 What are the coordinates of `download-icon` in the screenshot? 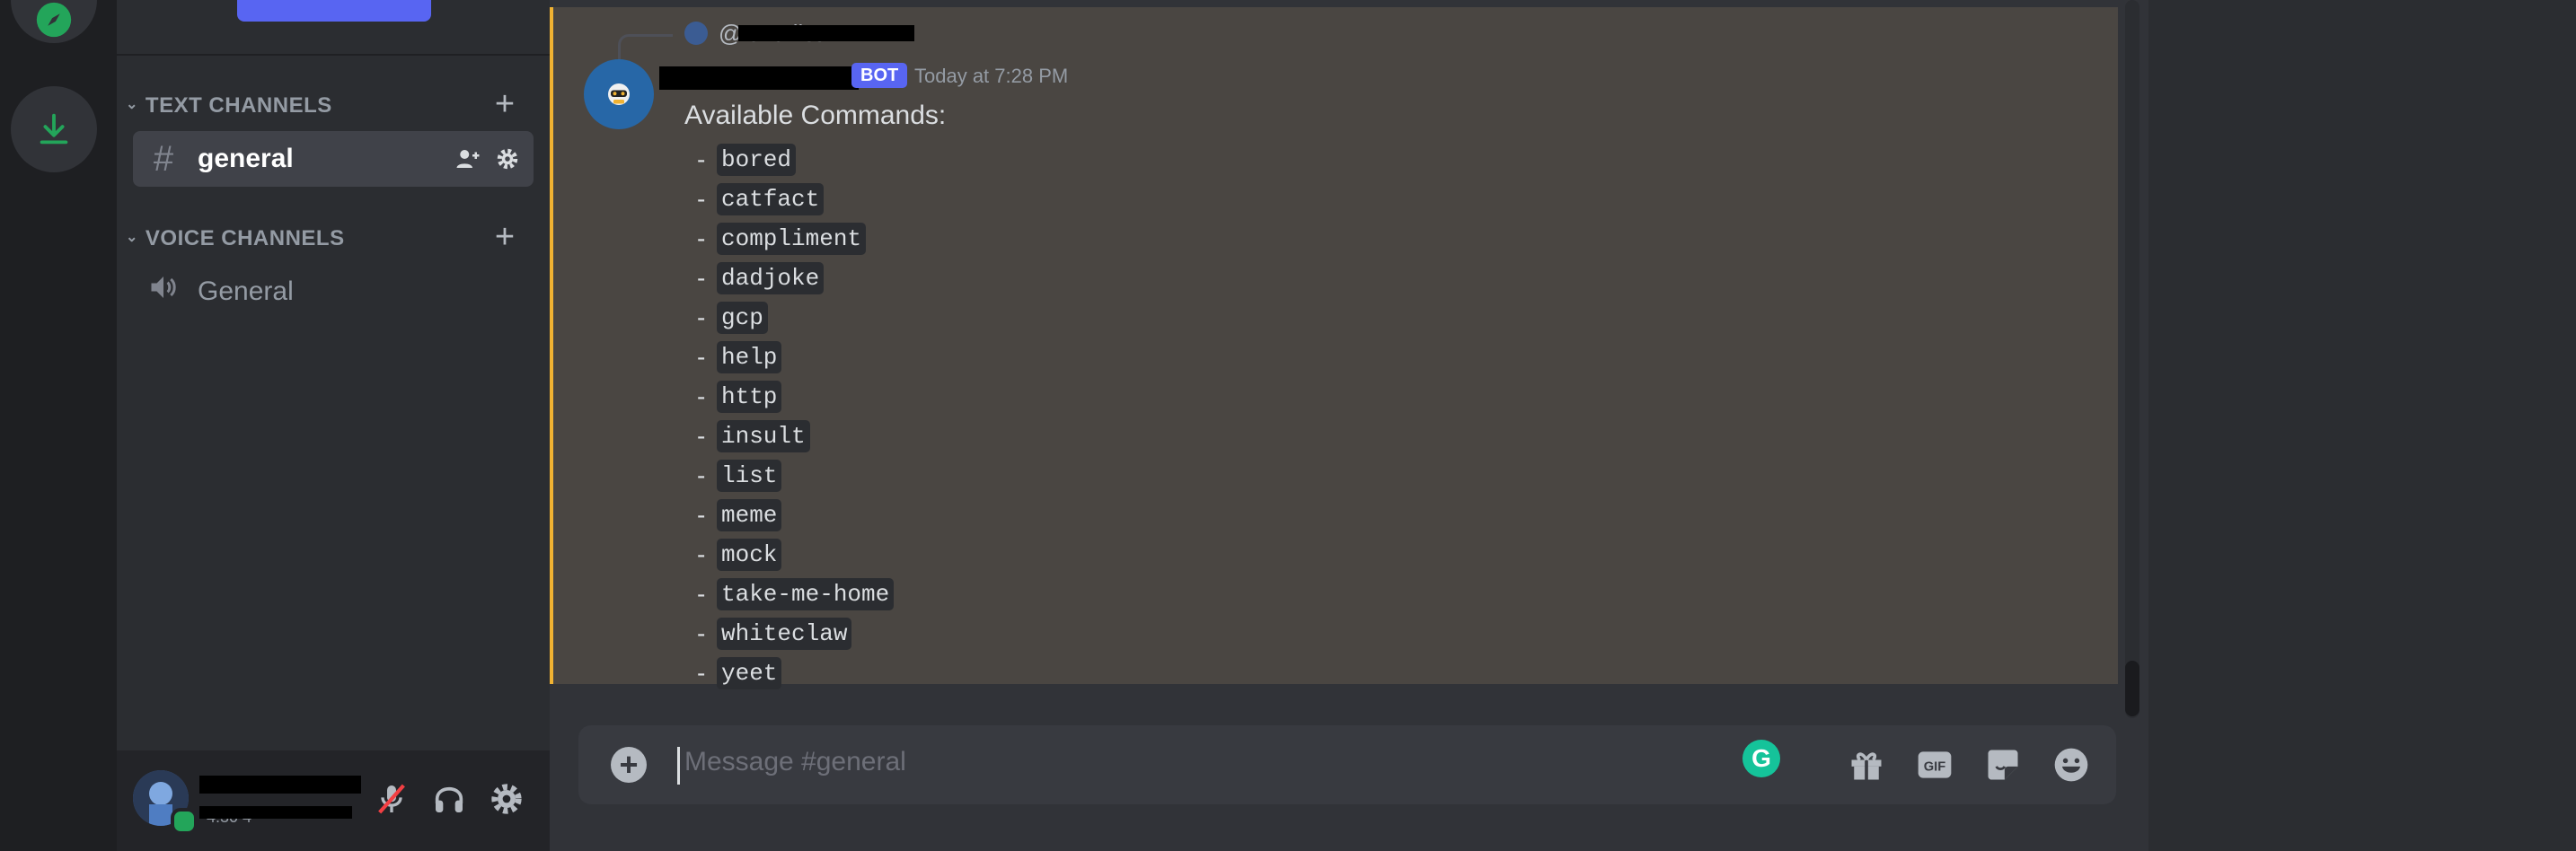 It's located at (54, 129).